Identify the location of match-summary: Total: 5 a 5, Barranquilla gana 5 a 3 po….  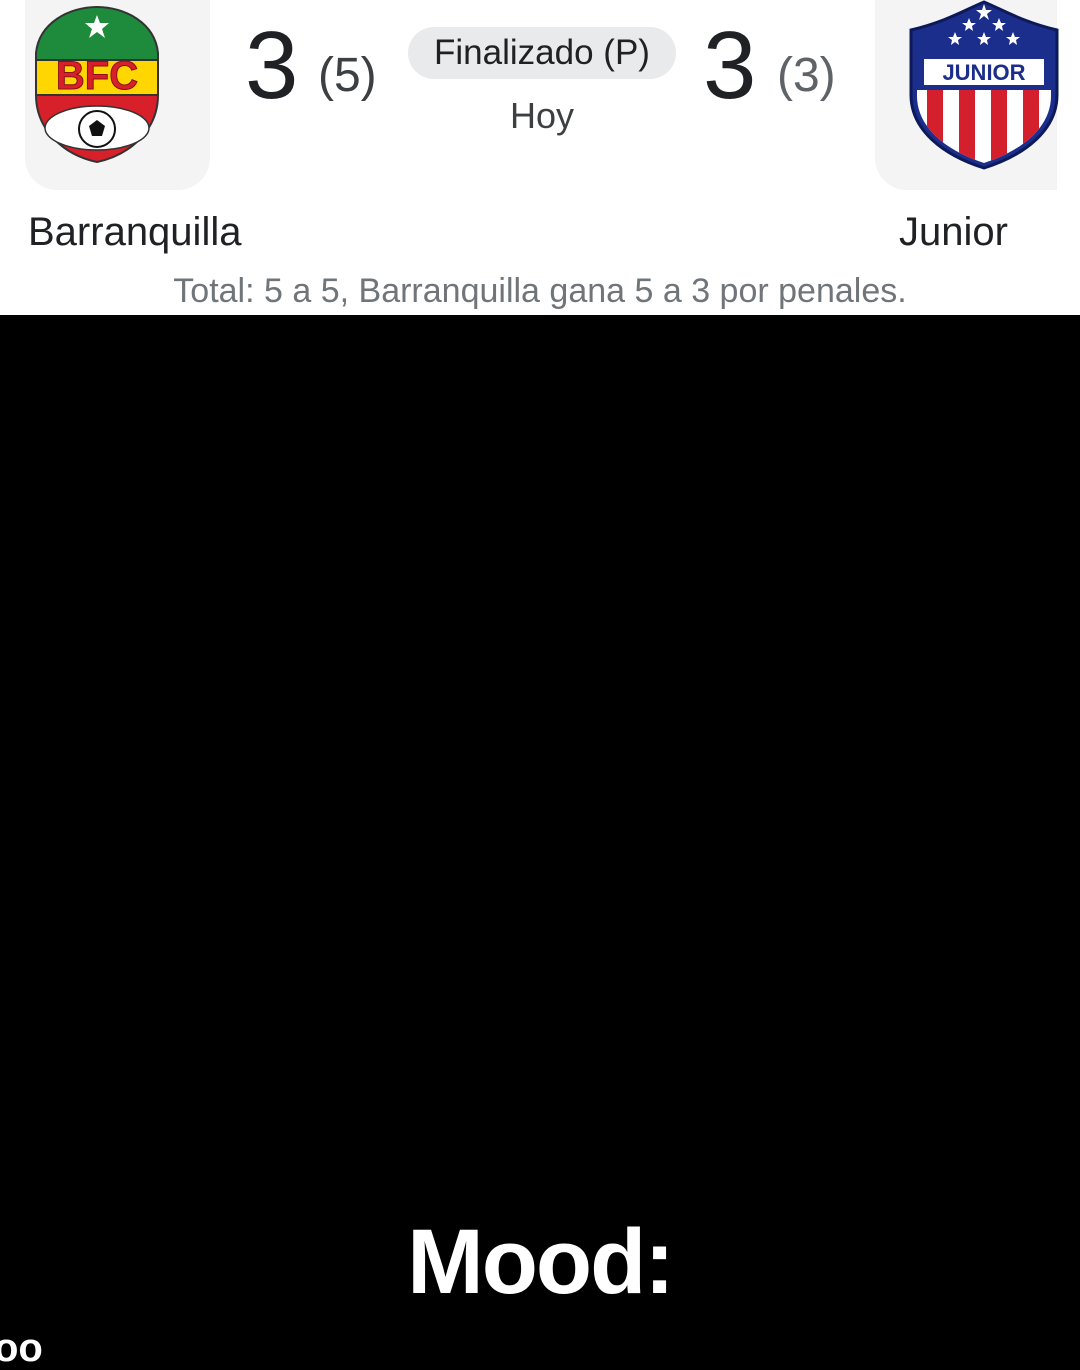
(540, 291).